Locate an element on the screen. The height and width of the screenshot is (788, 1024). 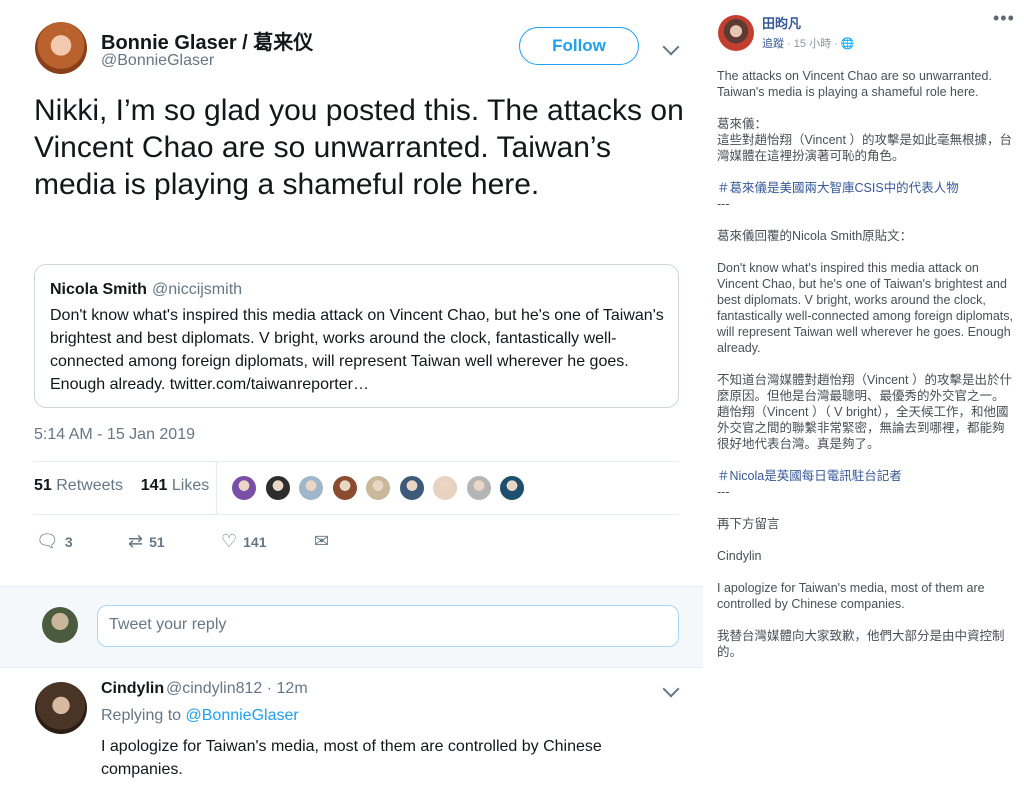
envelope-icon: ✉ is located at coordinates (322, 541).